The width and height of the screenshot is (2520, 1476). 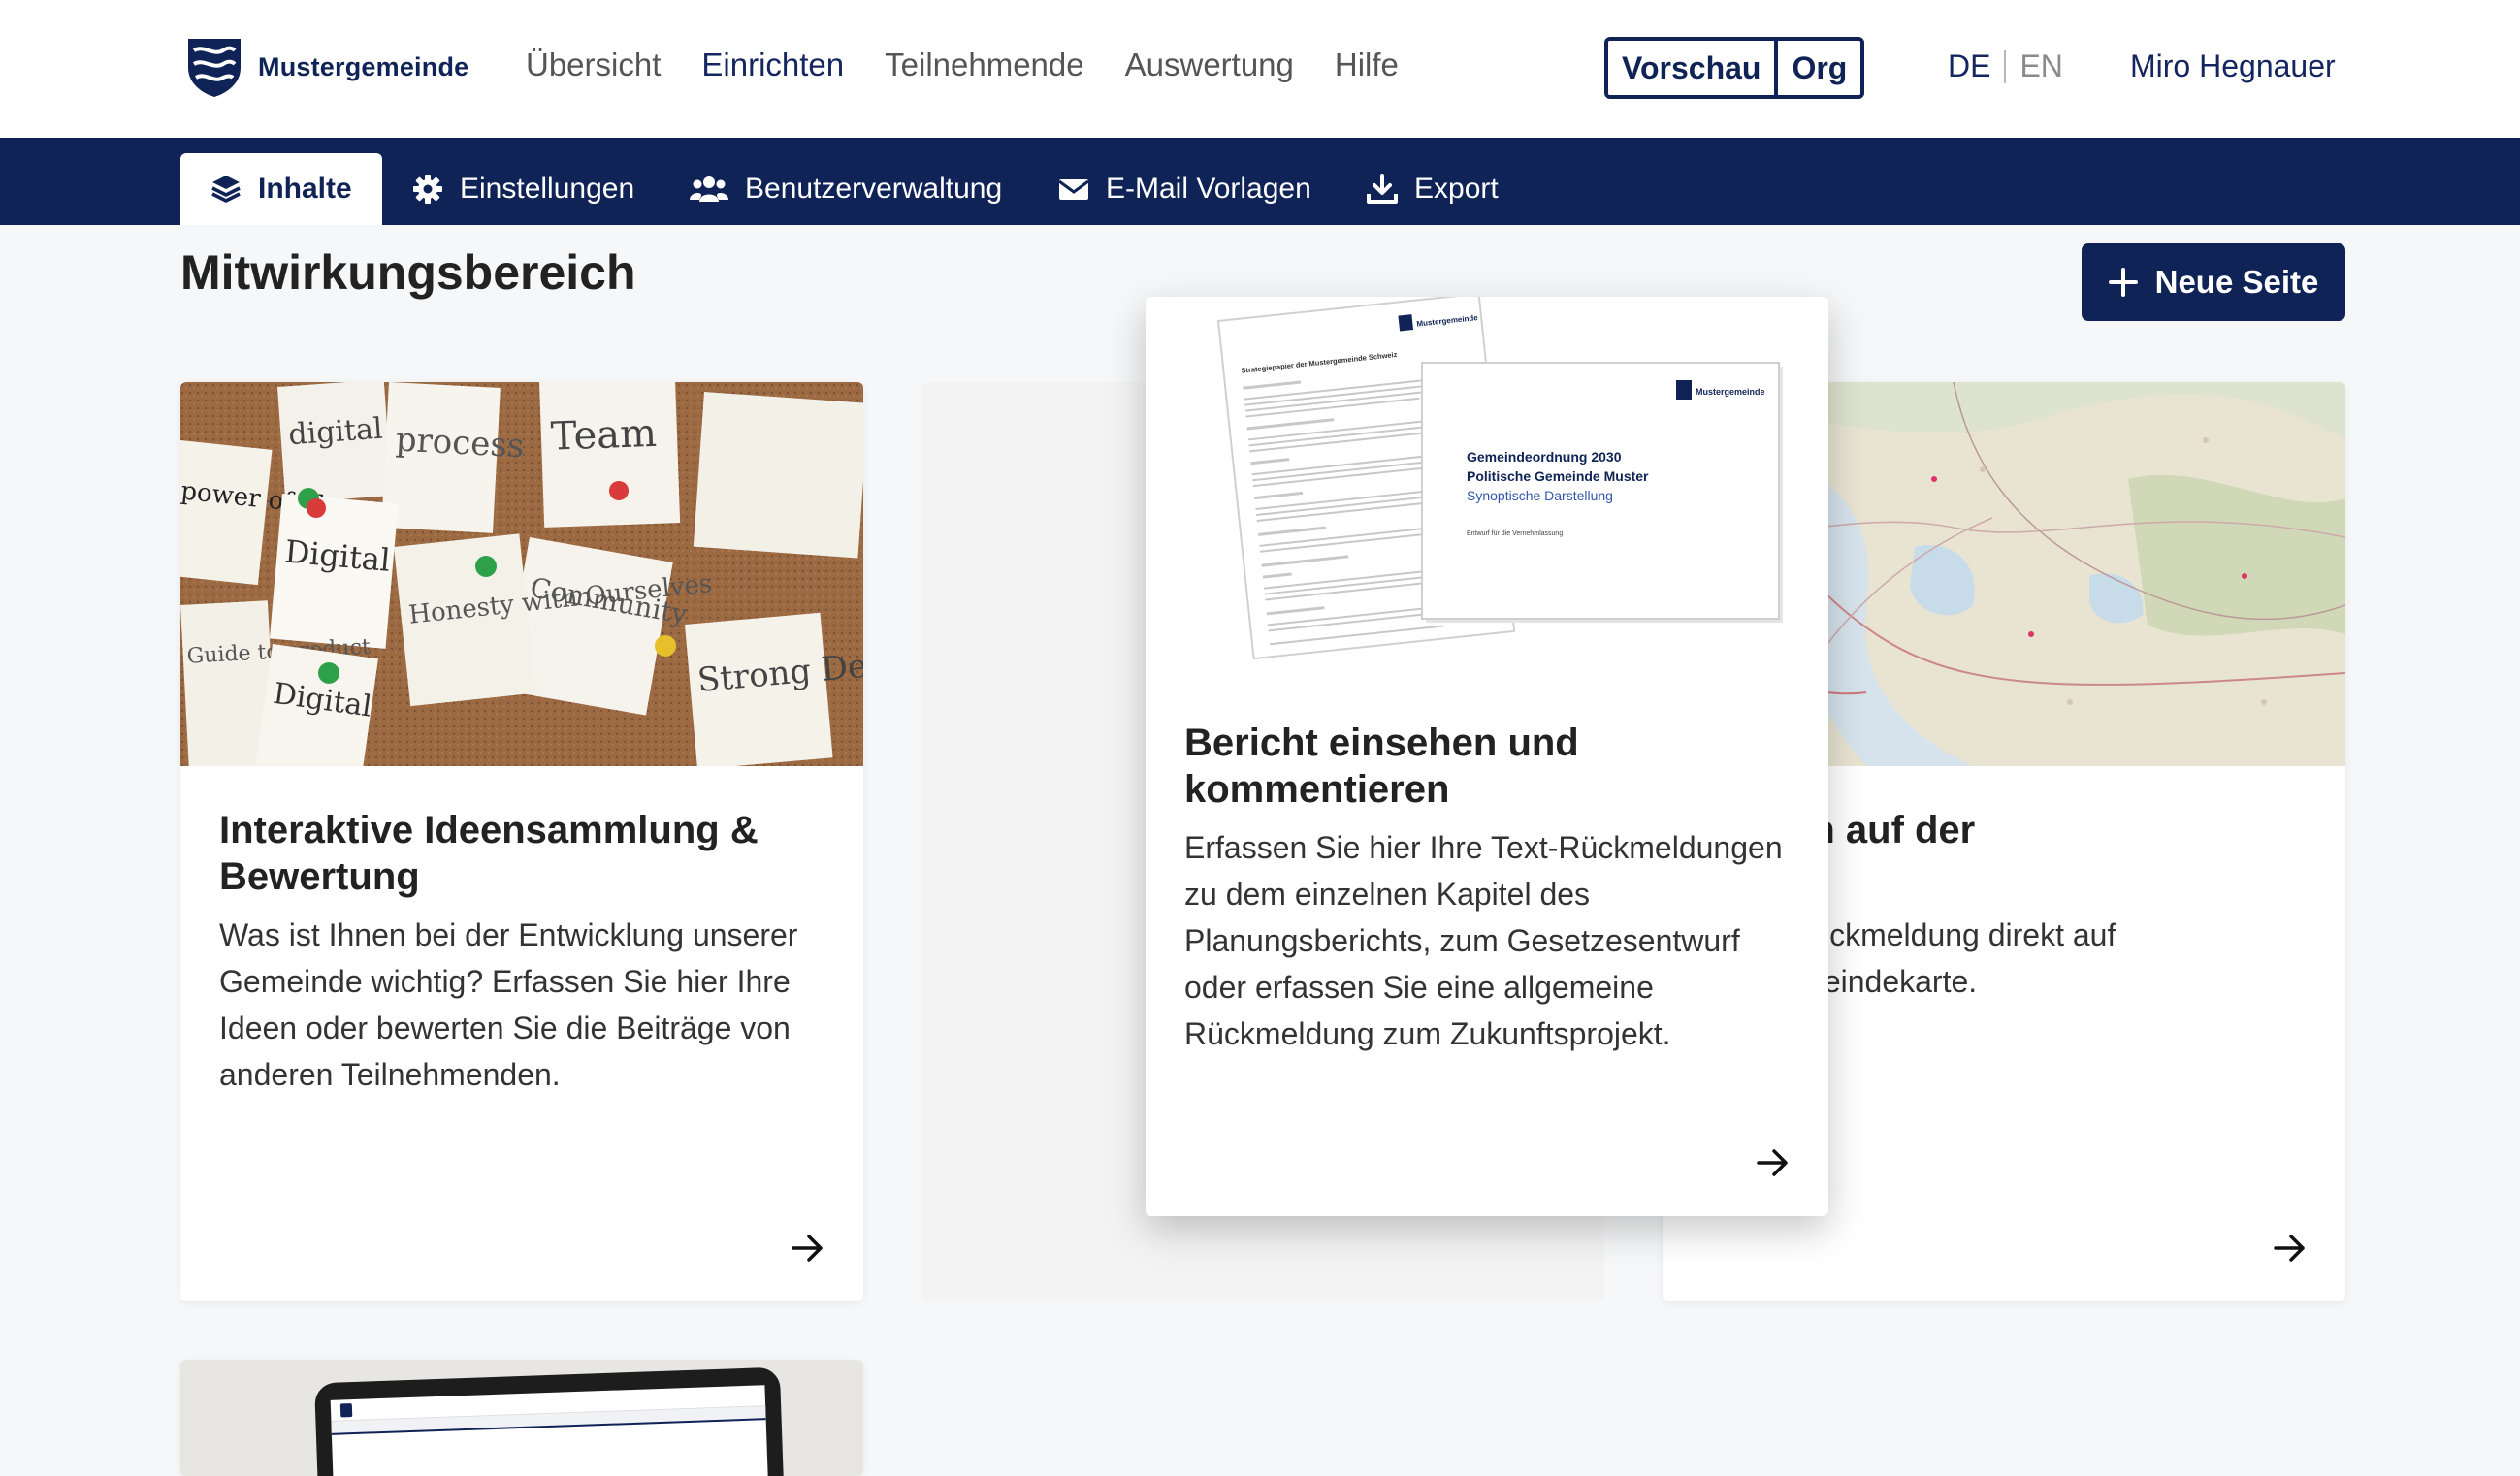 What do you see at coordinates (226, 189) in the screenshot?
I see `layers-icon` at bounding box center [226, 189].